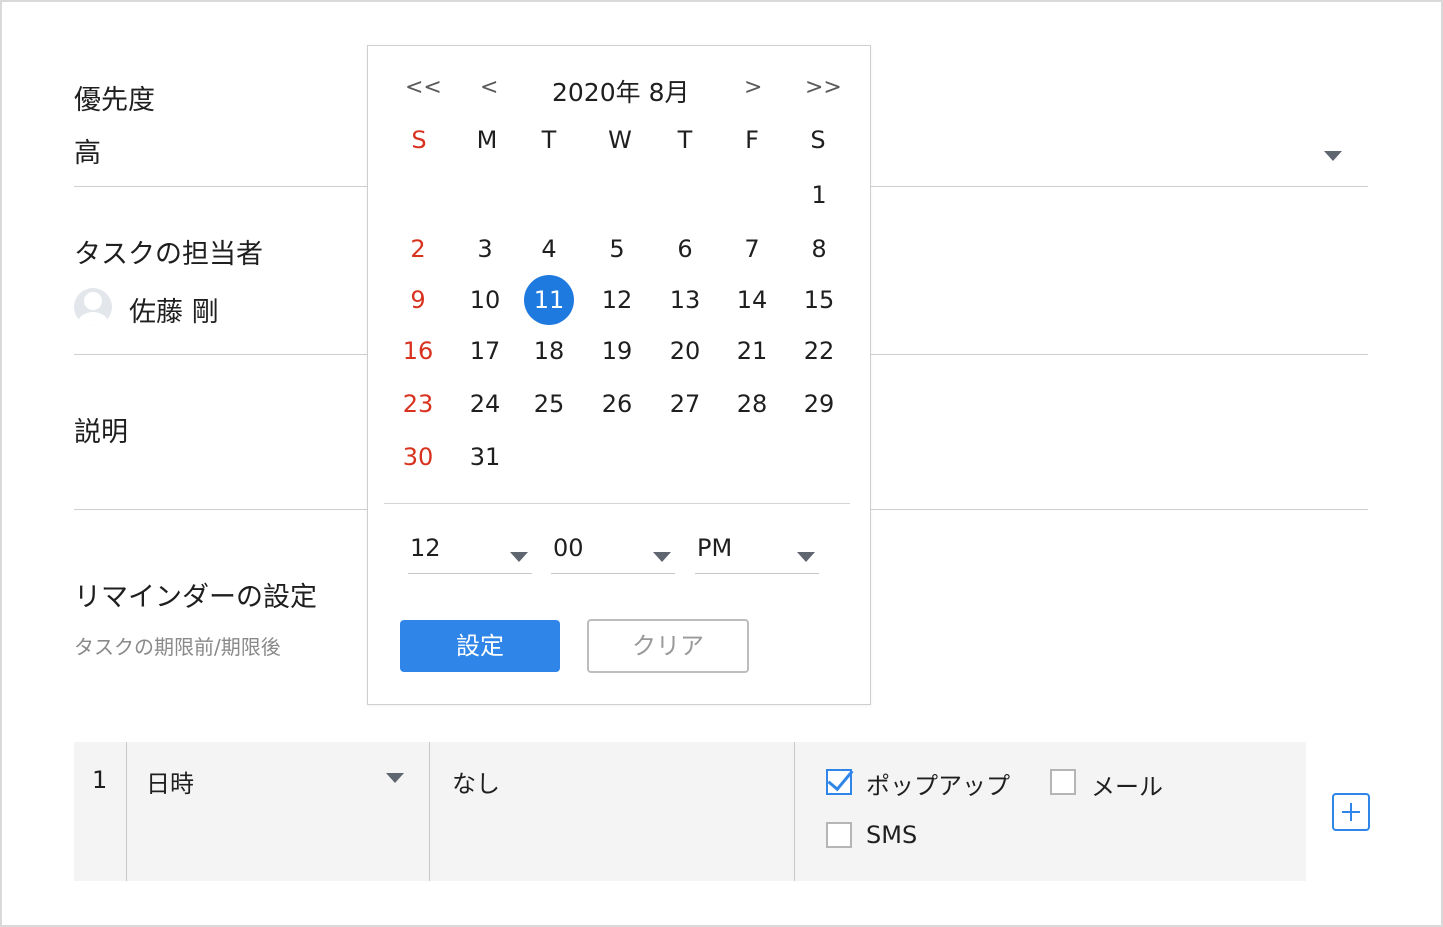  Describe the element at coordinates (476, 781) in the screenshot. I see `reminder-value: なし` at that location.